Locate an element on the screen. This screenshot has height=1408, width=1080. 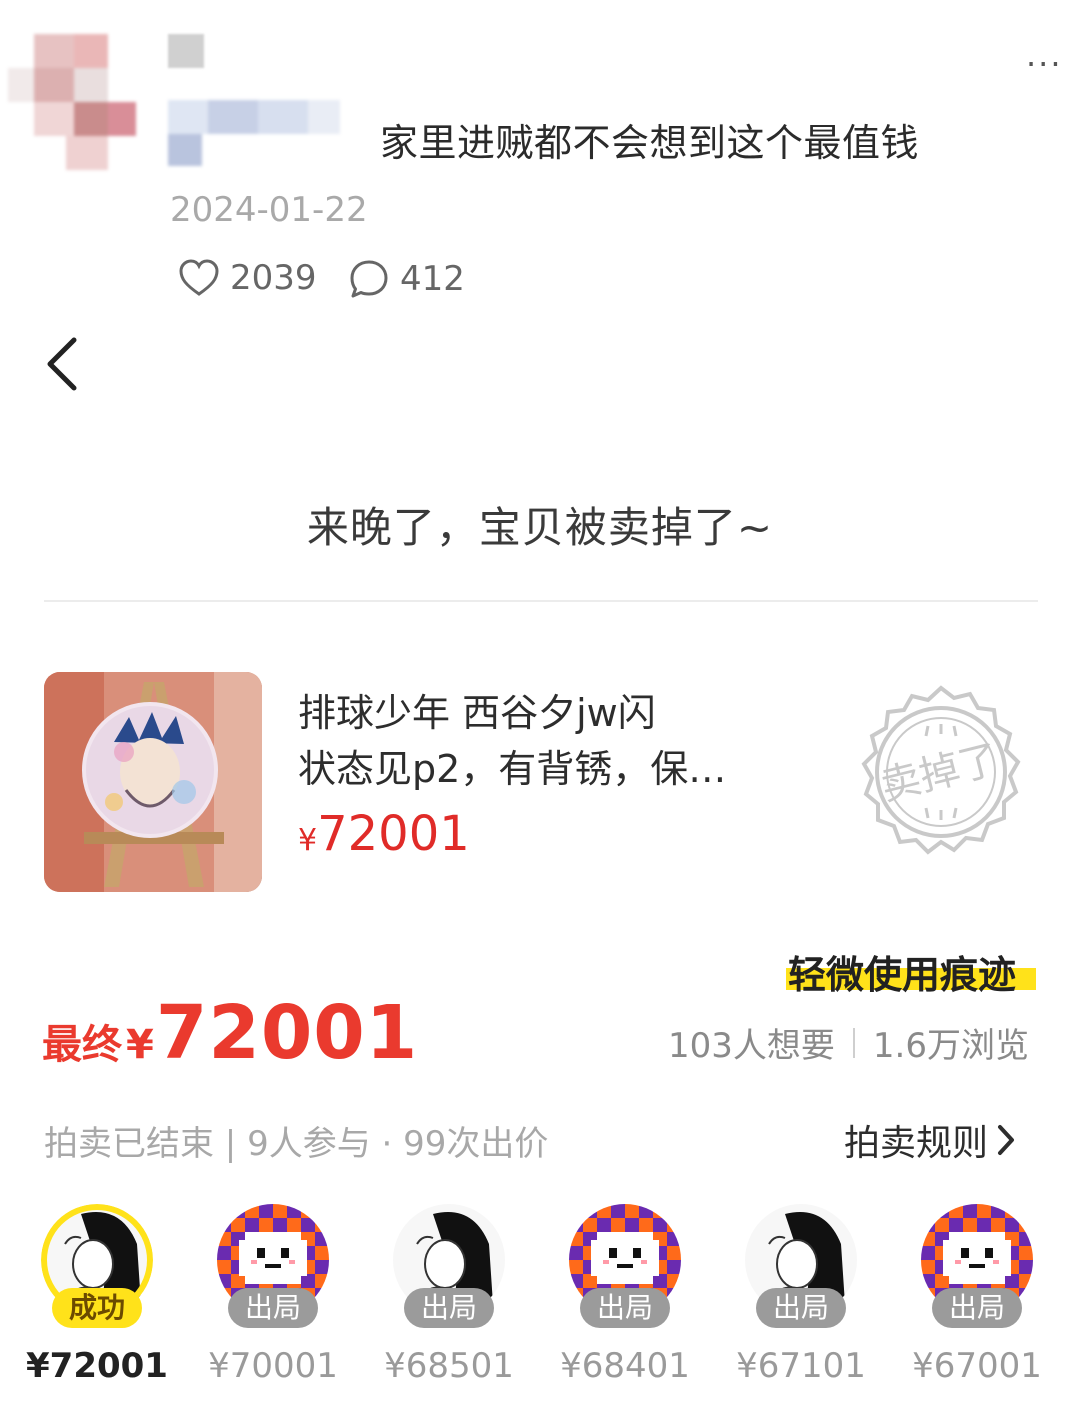
divider is located at coordinates (541, 601).